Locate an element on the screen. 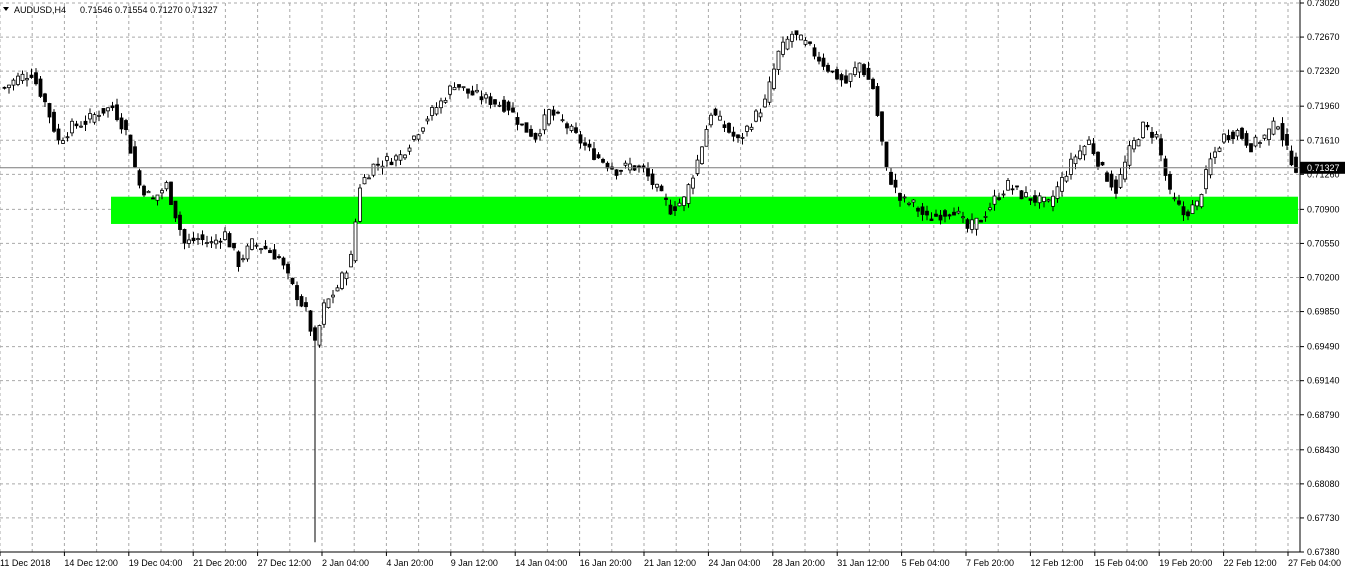 The height and width of the screenshot is (578, 1355). y-tick-label: 0.72320 is located at coordinates (1323, 71).